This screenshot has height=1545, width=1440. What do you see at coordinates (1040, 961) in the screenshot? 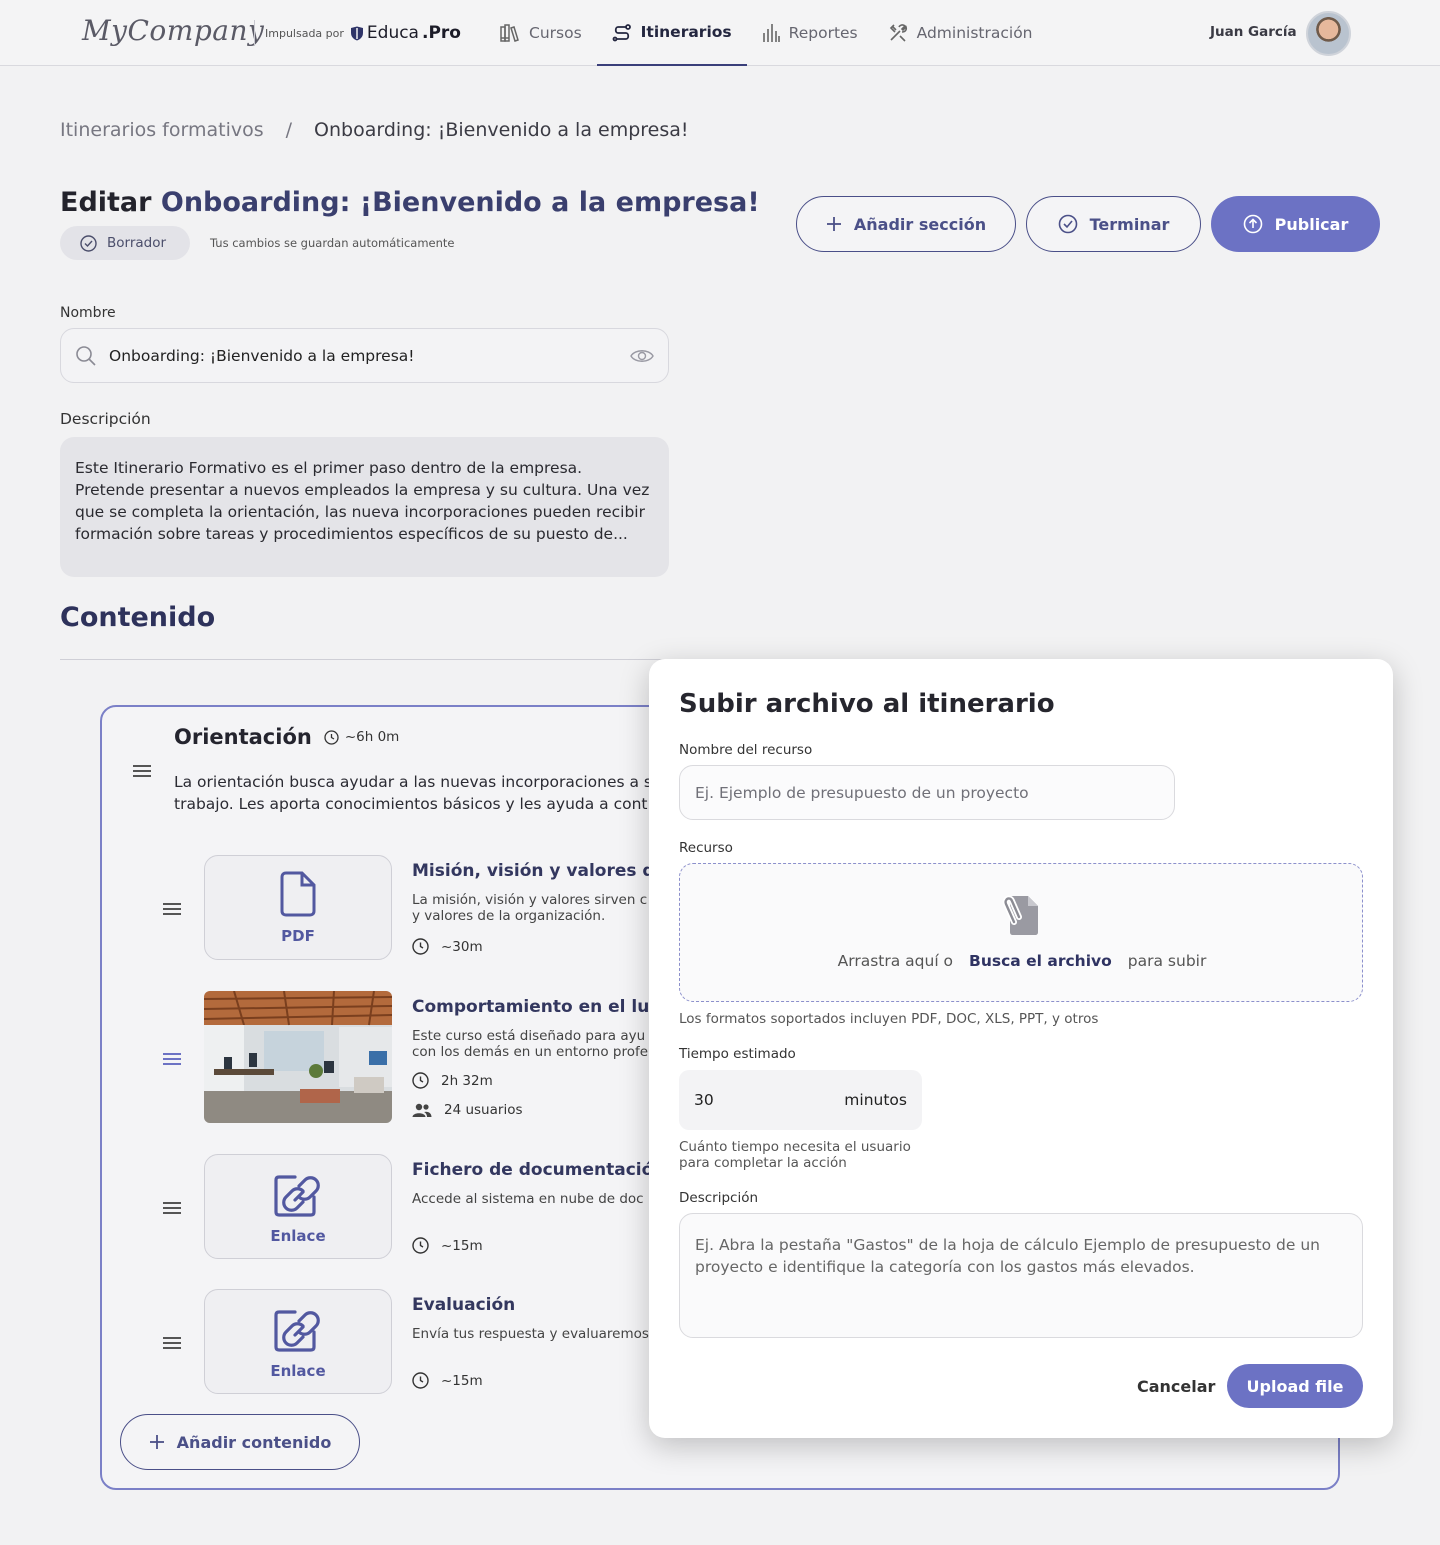
I see `browse-file-link: Busca el archivo` at bounding box center [1040, 961].